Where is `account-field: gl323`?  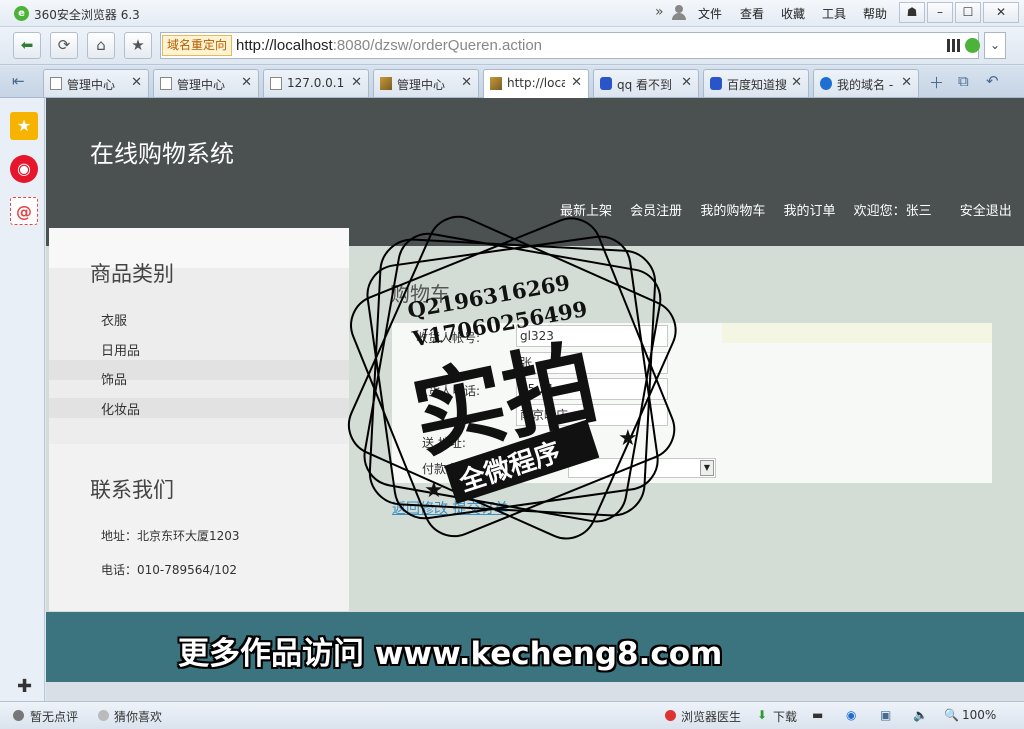 account-field: gl323 is located at coordinates (592, 336).